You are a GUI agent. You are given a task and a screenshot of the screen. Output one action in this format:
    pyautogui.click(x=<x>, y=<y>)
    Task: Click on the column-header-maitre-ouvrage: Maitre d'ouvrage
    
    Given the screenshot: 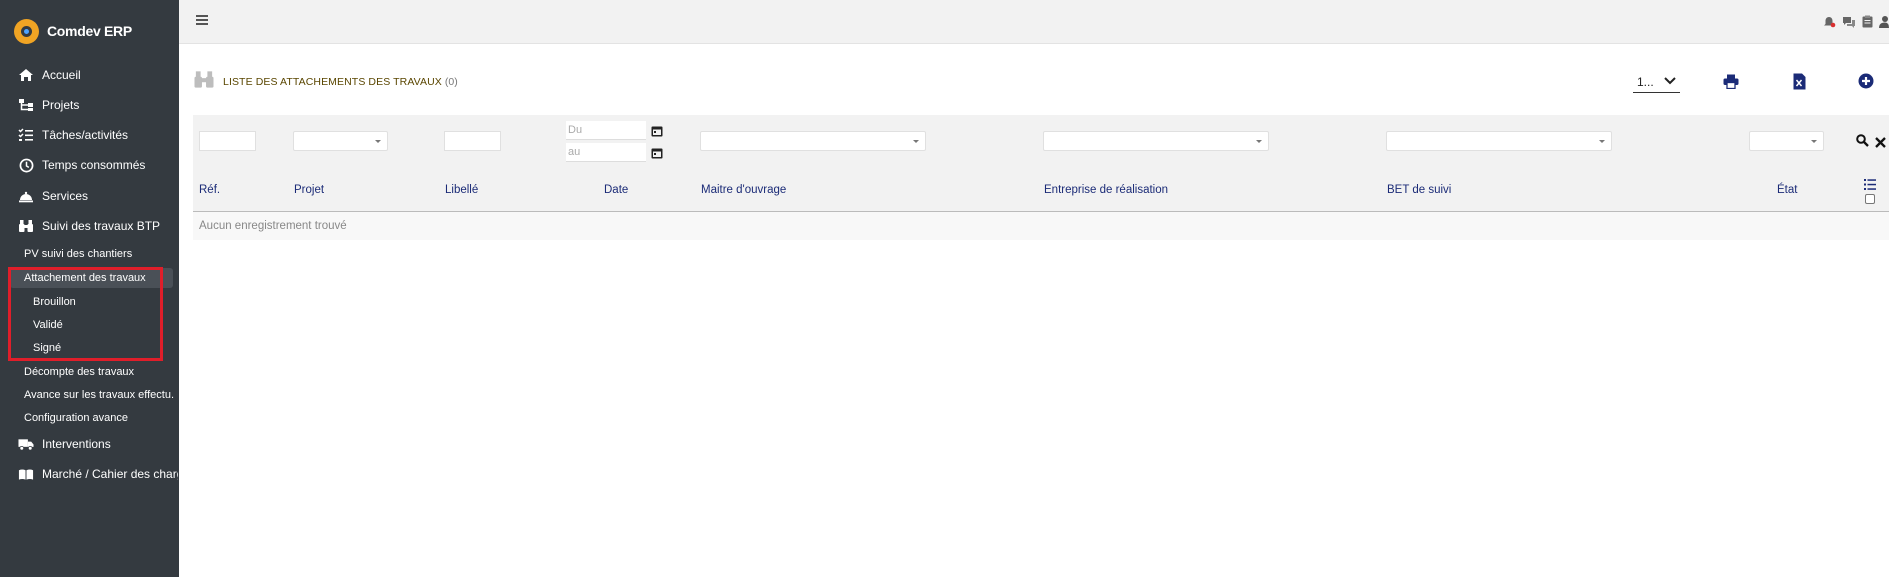 What is the action you would take?
    pyautogui.click(x=743, y=190)
    